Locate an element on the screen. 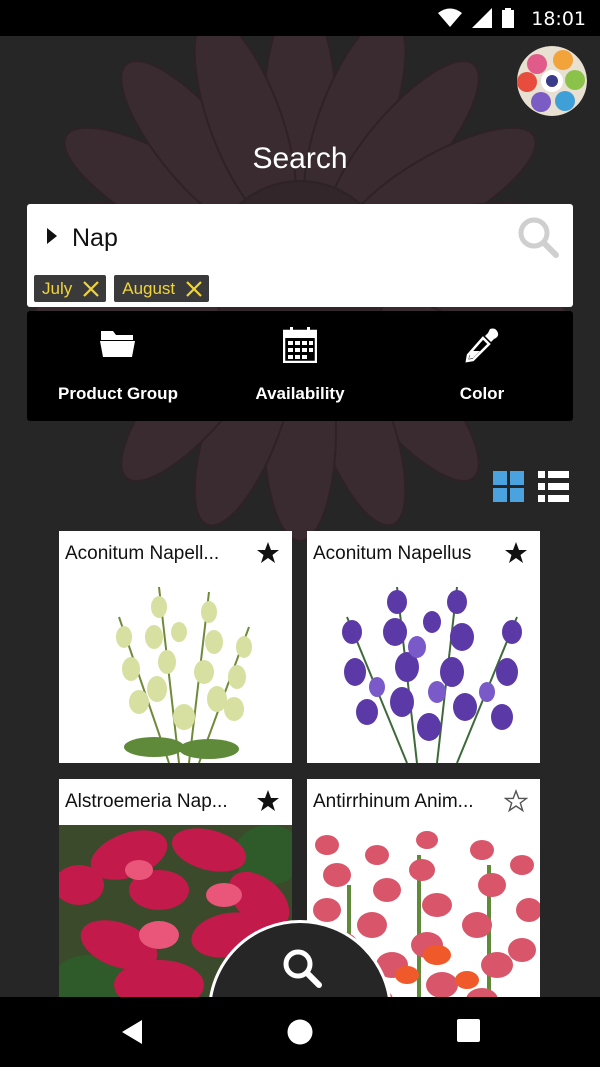 The height and width of the screenshot is (1067, 600). chip-label: July is located at coordinates (57, 288).